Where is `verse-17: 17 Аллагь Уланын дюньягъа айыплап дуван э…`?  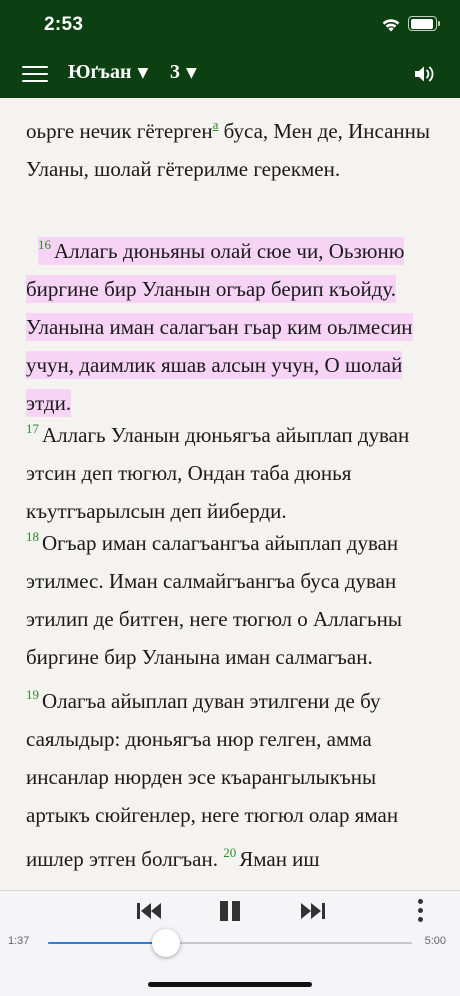 verse-17: 17 Аллагь Уланын дюньягъа айыплап дуван э… is located at coordinates (232, 470).